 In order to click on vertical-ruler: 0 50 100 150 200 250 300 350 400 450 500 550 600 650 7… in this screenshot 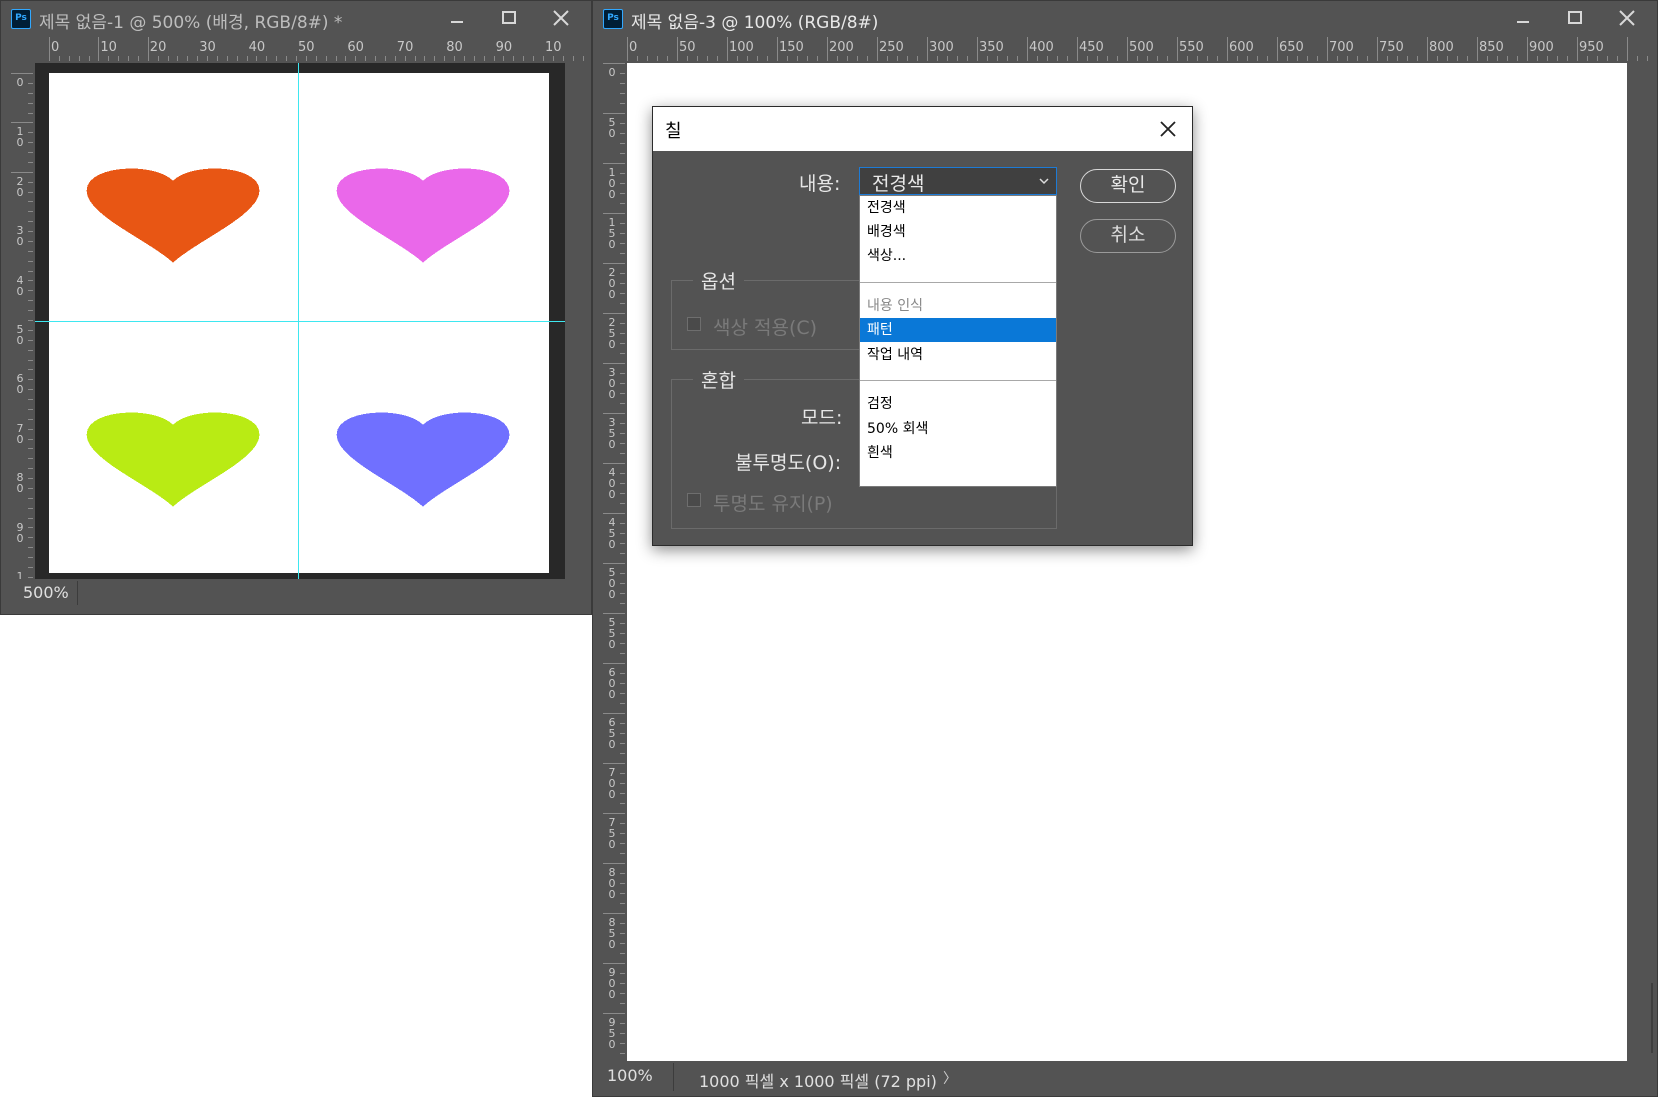, I will do `click(614, 561)`.